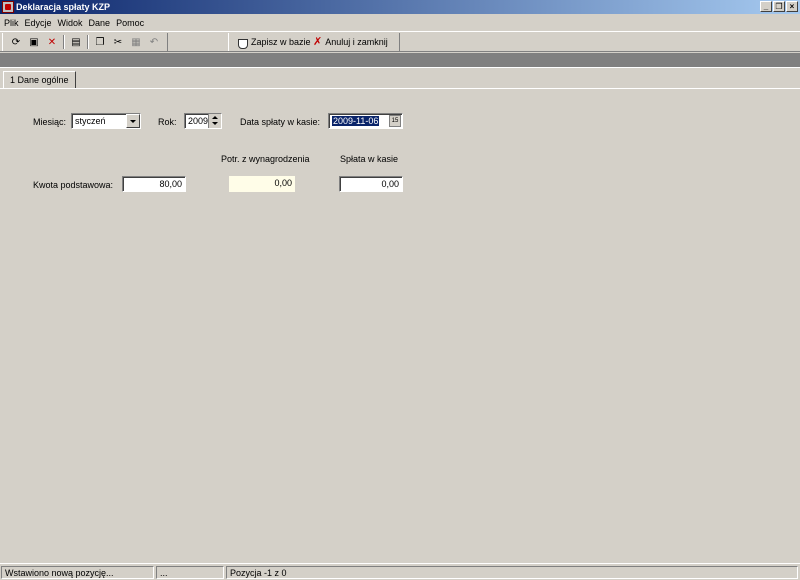 Image resolution: width=800 pixels, height=580 pixels. I want to click on month-select: styczeń, so click(106, 121).